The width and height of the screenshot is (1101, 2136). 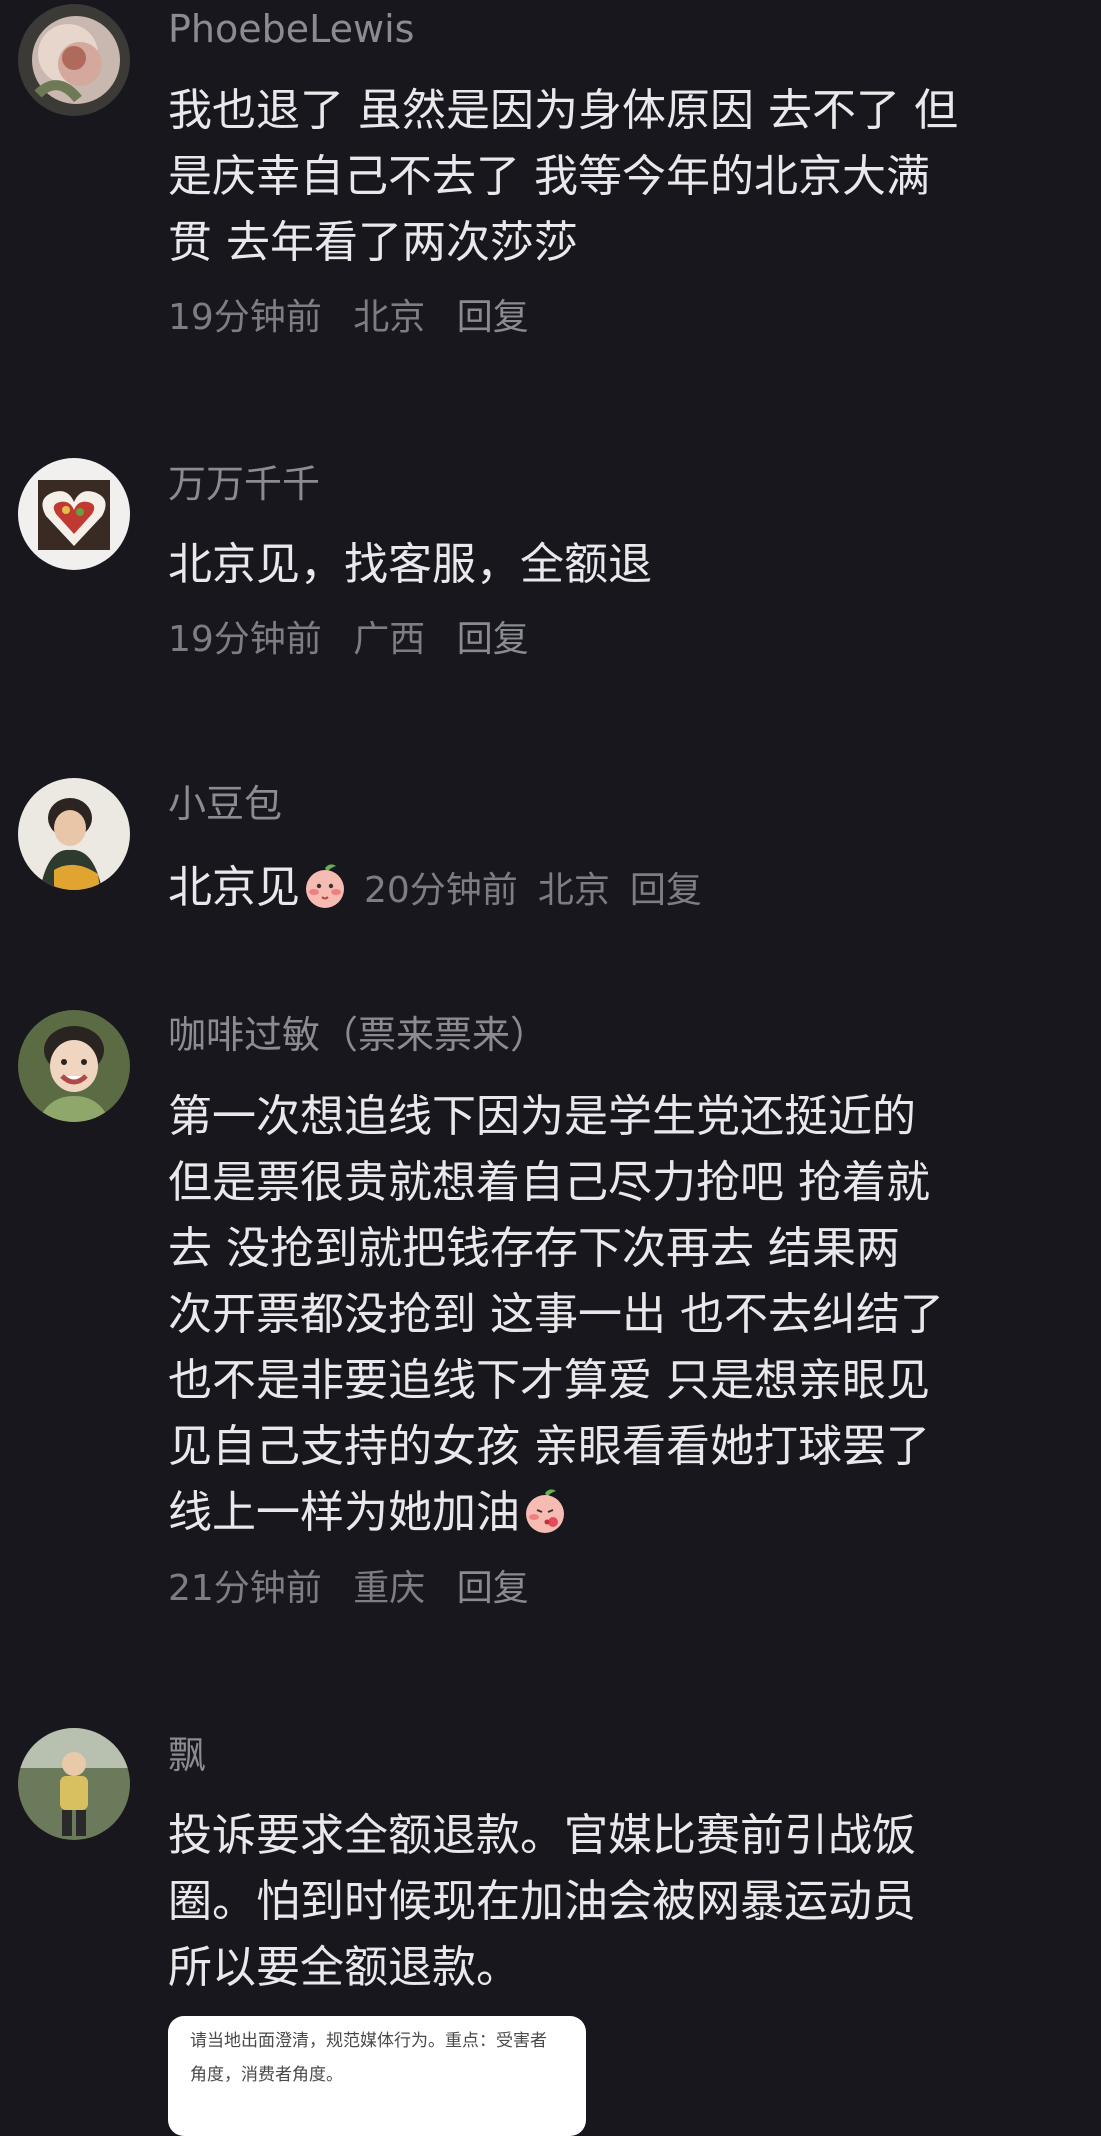 What do you see at coordinates (74, 1784) in the screenshot?
I see `person-outdoor-avatar` at bounding box center [74, 1784].